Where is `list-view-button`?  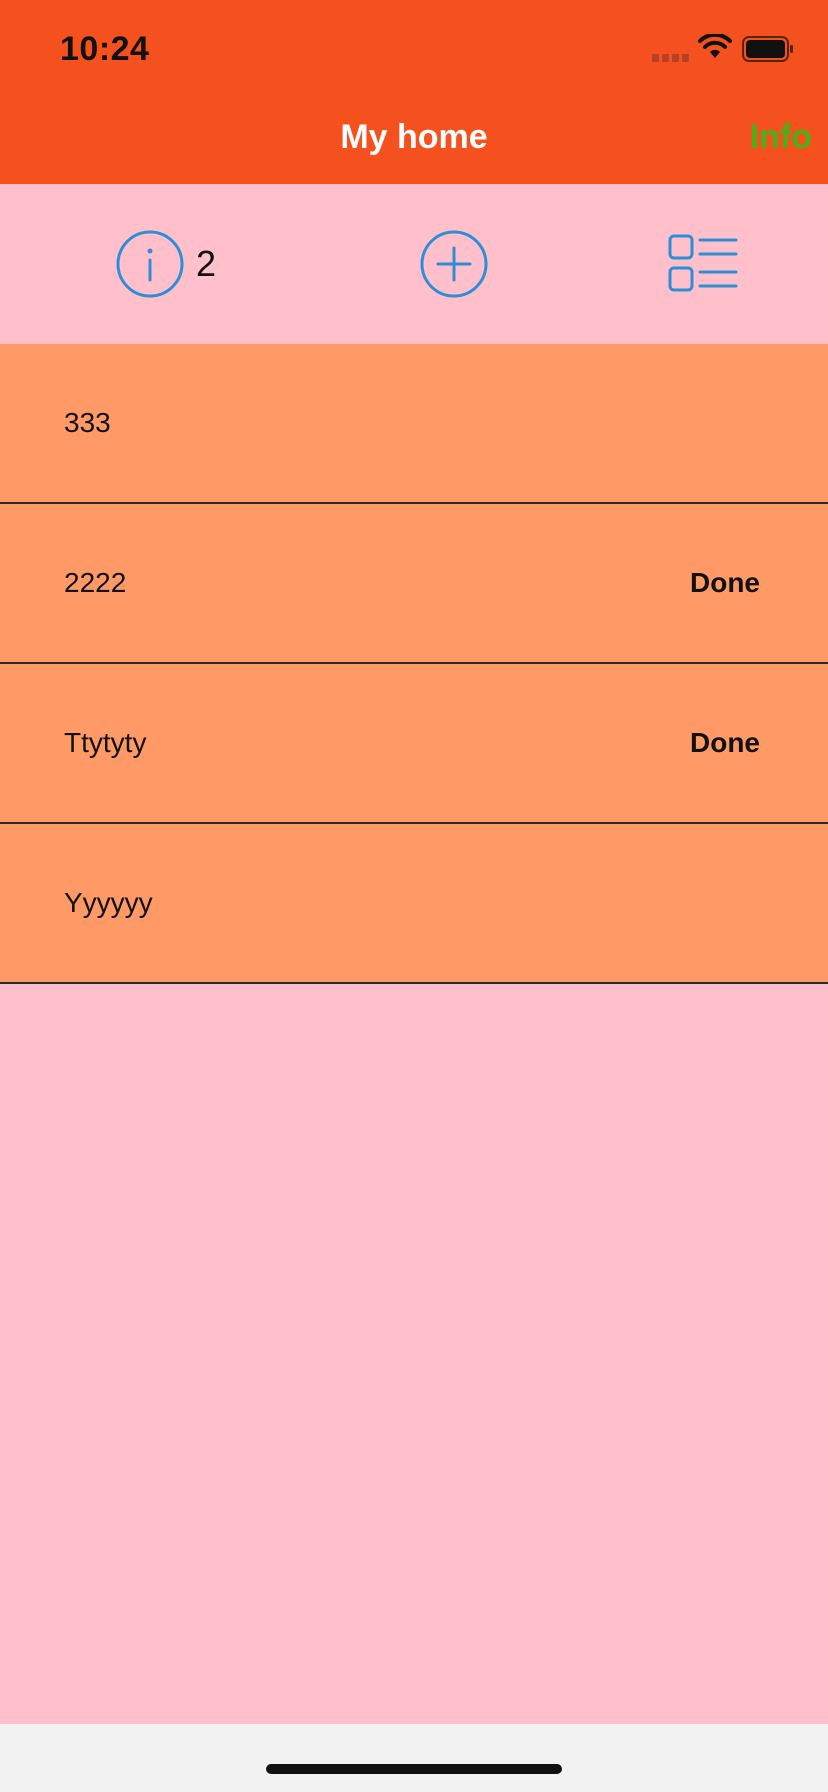
list-view-button is located at coordinates (703, 264).